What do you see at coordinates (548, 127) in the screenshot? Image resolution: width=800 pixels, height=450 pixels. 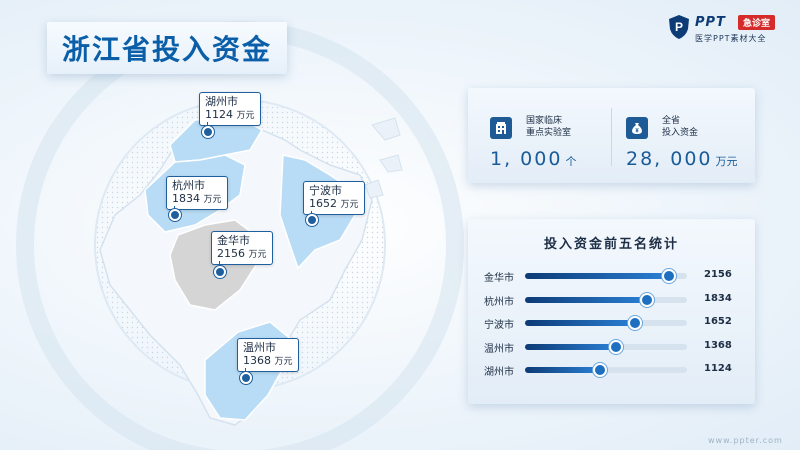 I see `stat-label: 国家临床 重点实验室` at bounding box center [548, 127].